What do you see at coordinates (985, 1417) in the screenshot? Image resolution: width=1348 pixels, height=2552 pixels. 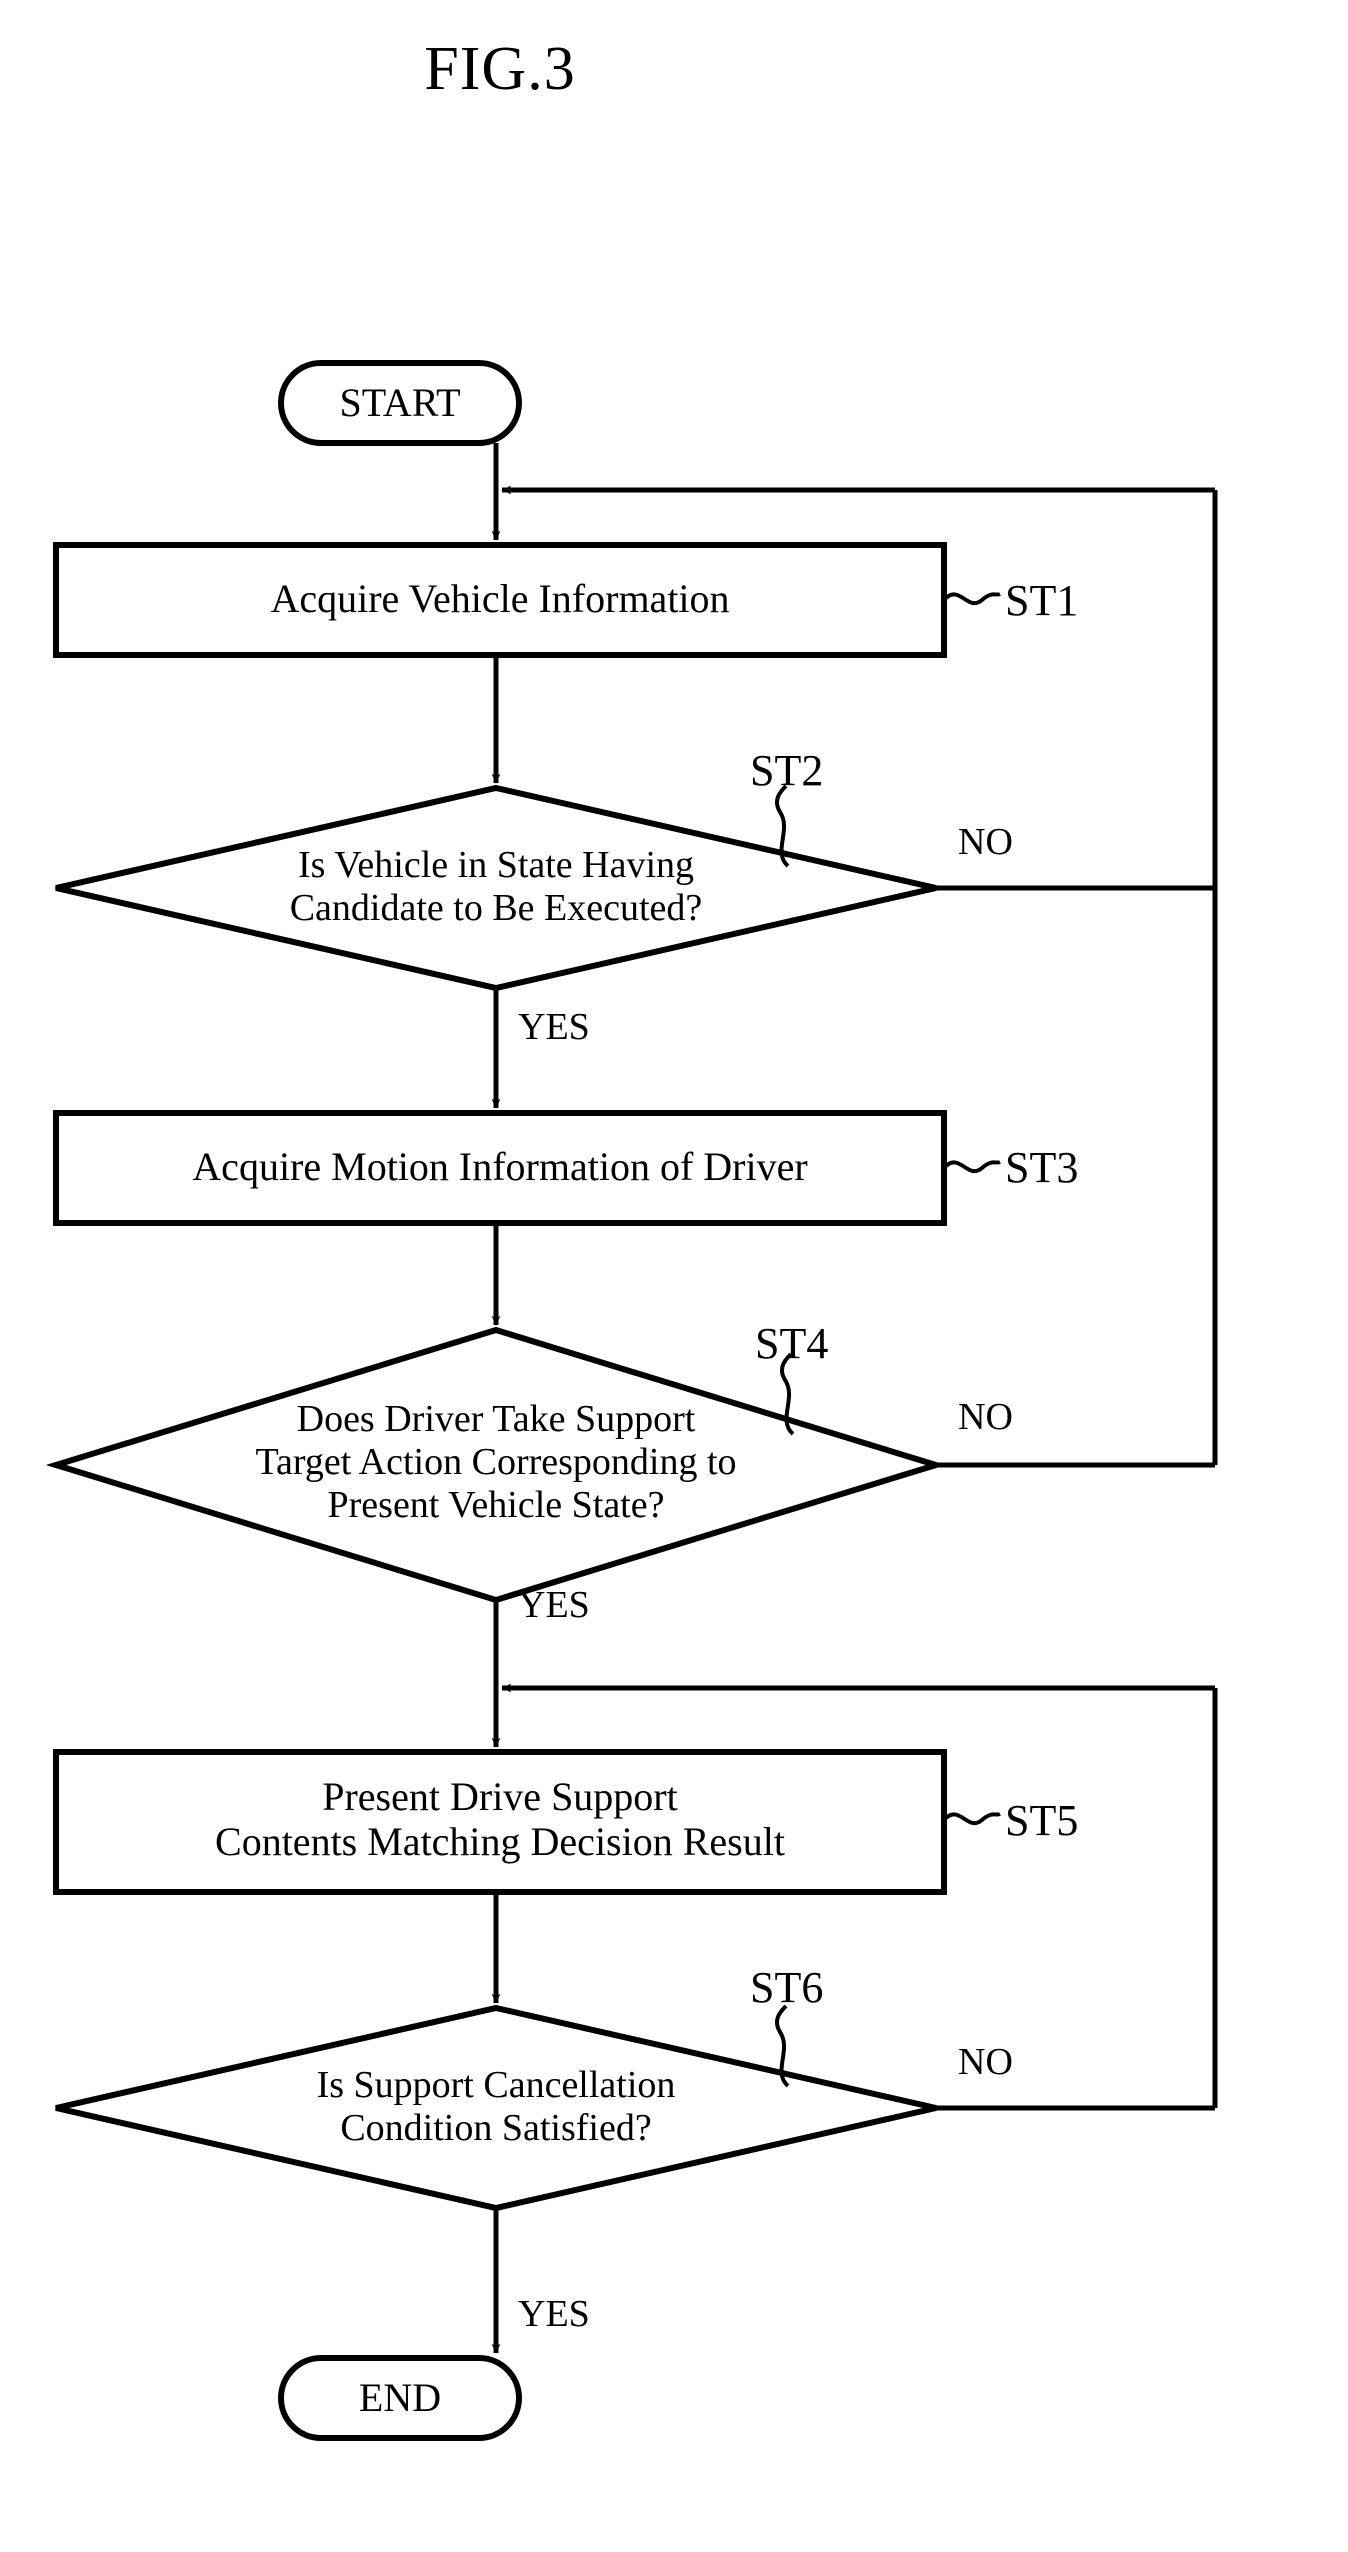 I see `edge-label-st4-no: NO` at bounding box center [985, 1417].